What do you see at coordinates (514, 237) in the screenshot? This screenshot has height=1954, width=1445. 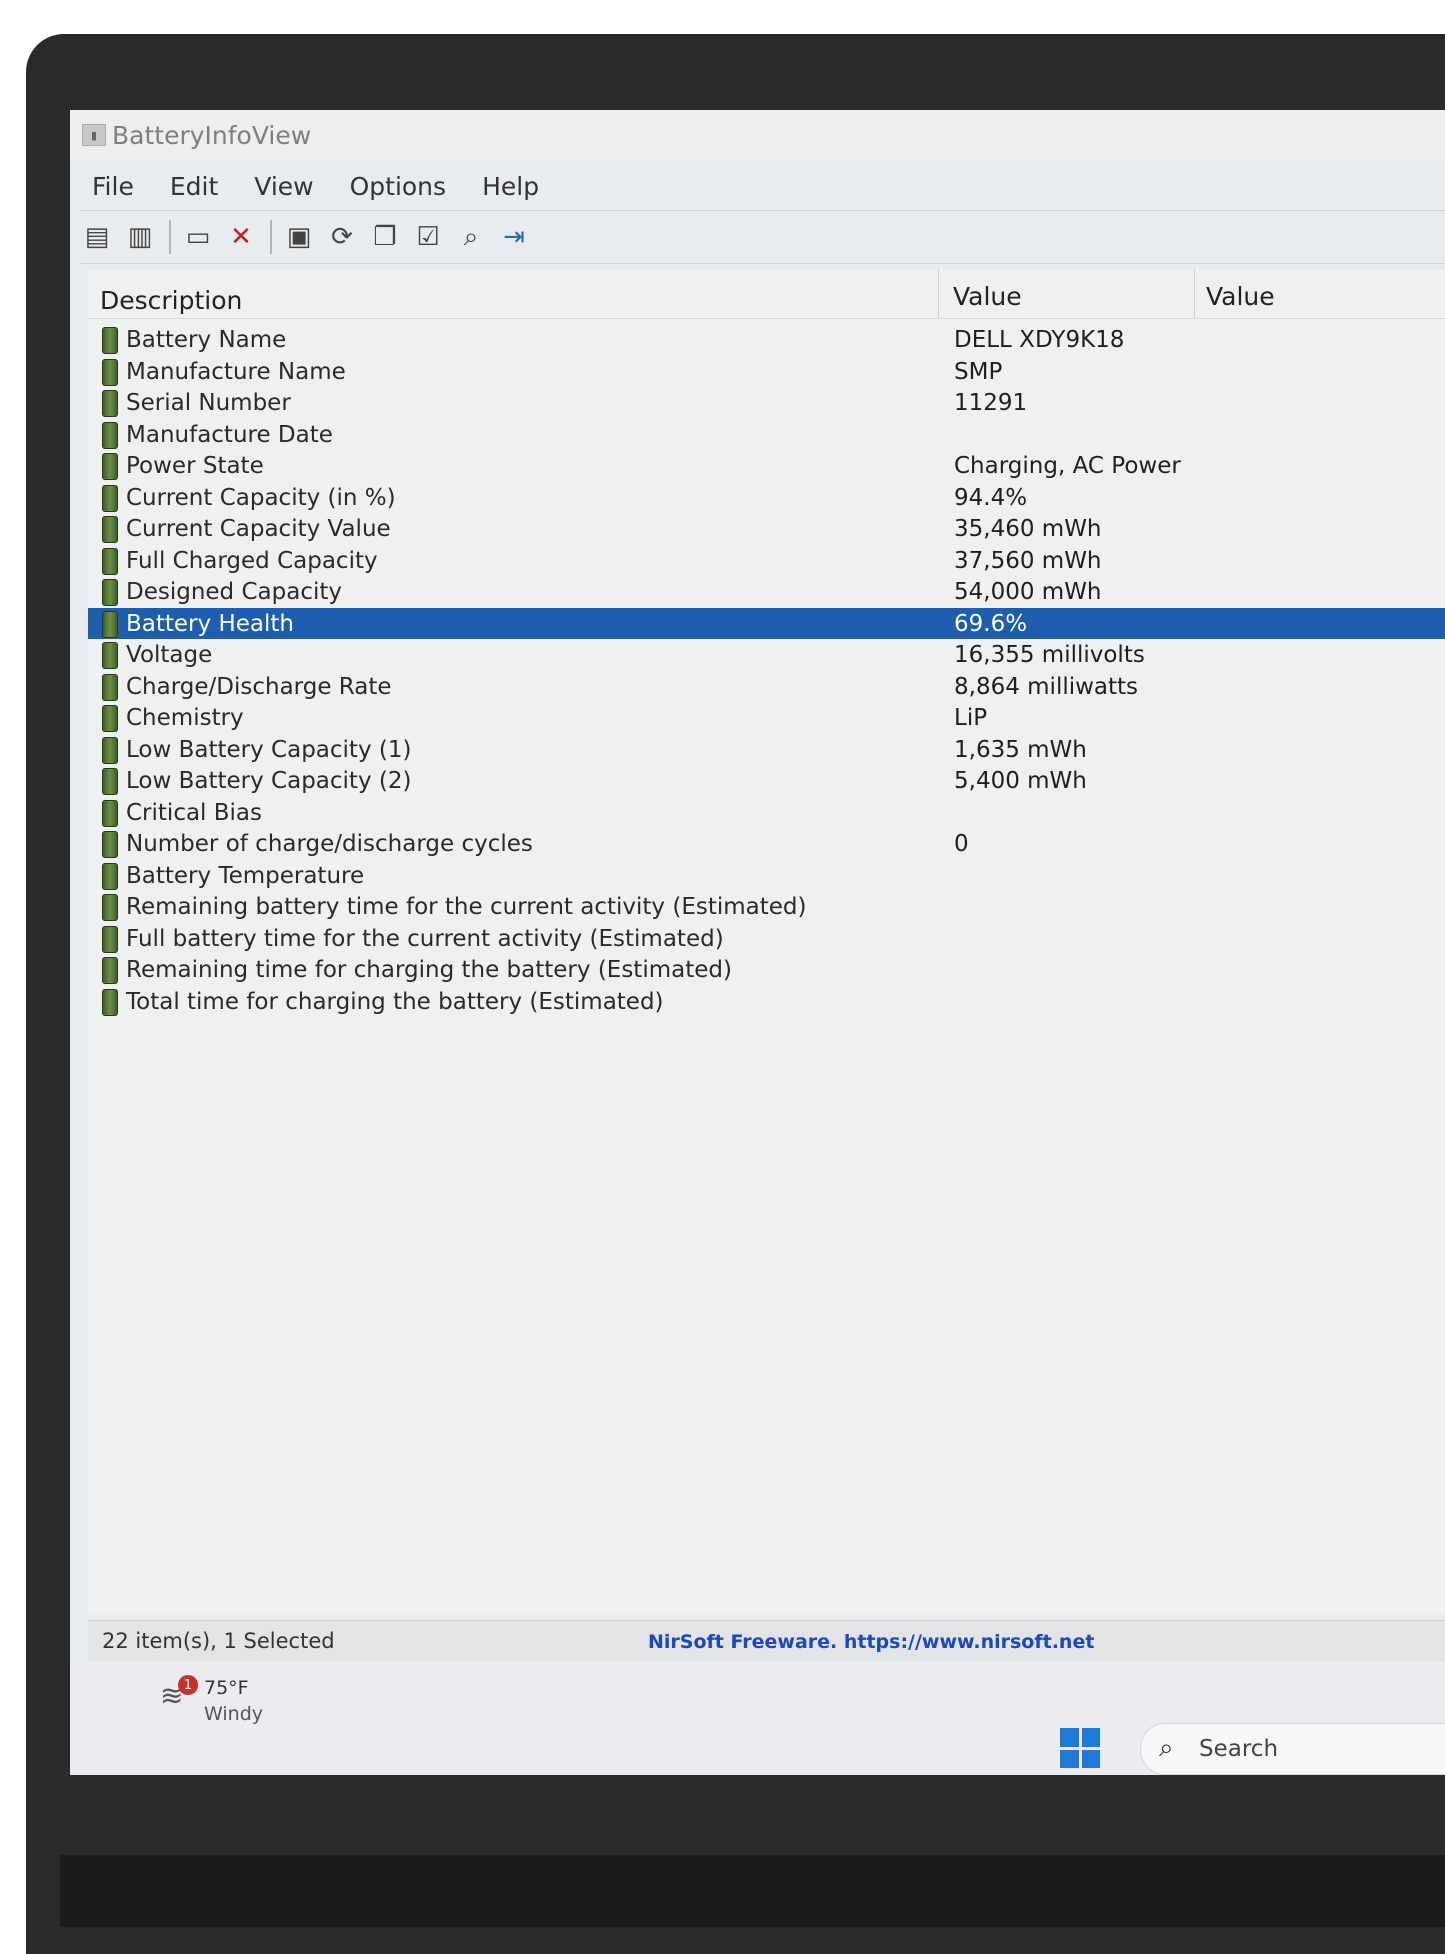 I see `exit-icon: ⇥` at bounding box center [514, 237].